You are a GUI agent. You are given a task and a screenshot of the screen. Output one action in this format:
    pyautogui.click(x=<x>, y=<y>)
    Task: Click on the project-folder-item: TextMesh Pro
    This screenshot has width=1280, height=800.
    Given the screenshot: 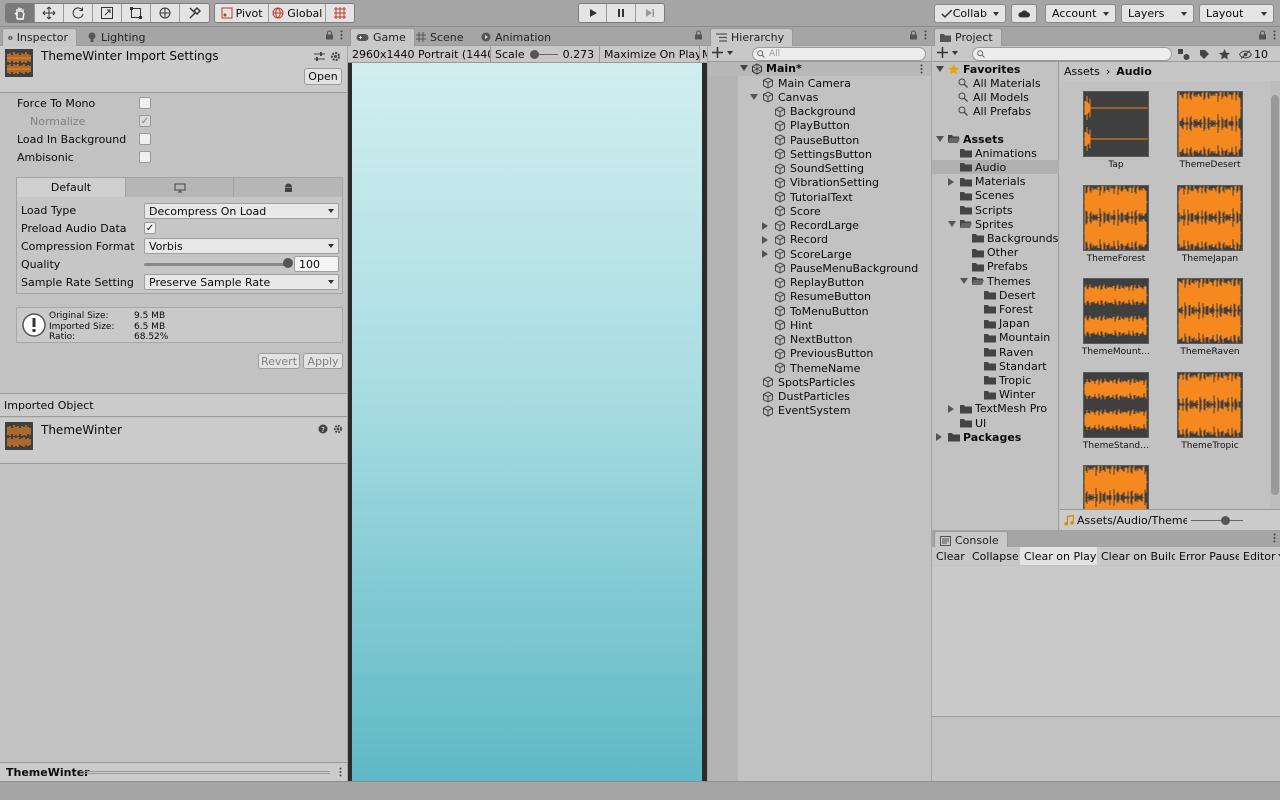 What is the action you would take?
    pyautogui.click(x=997, y=409)
    